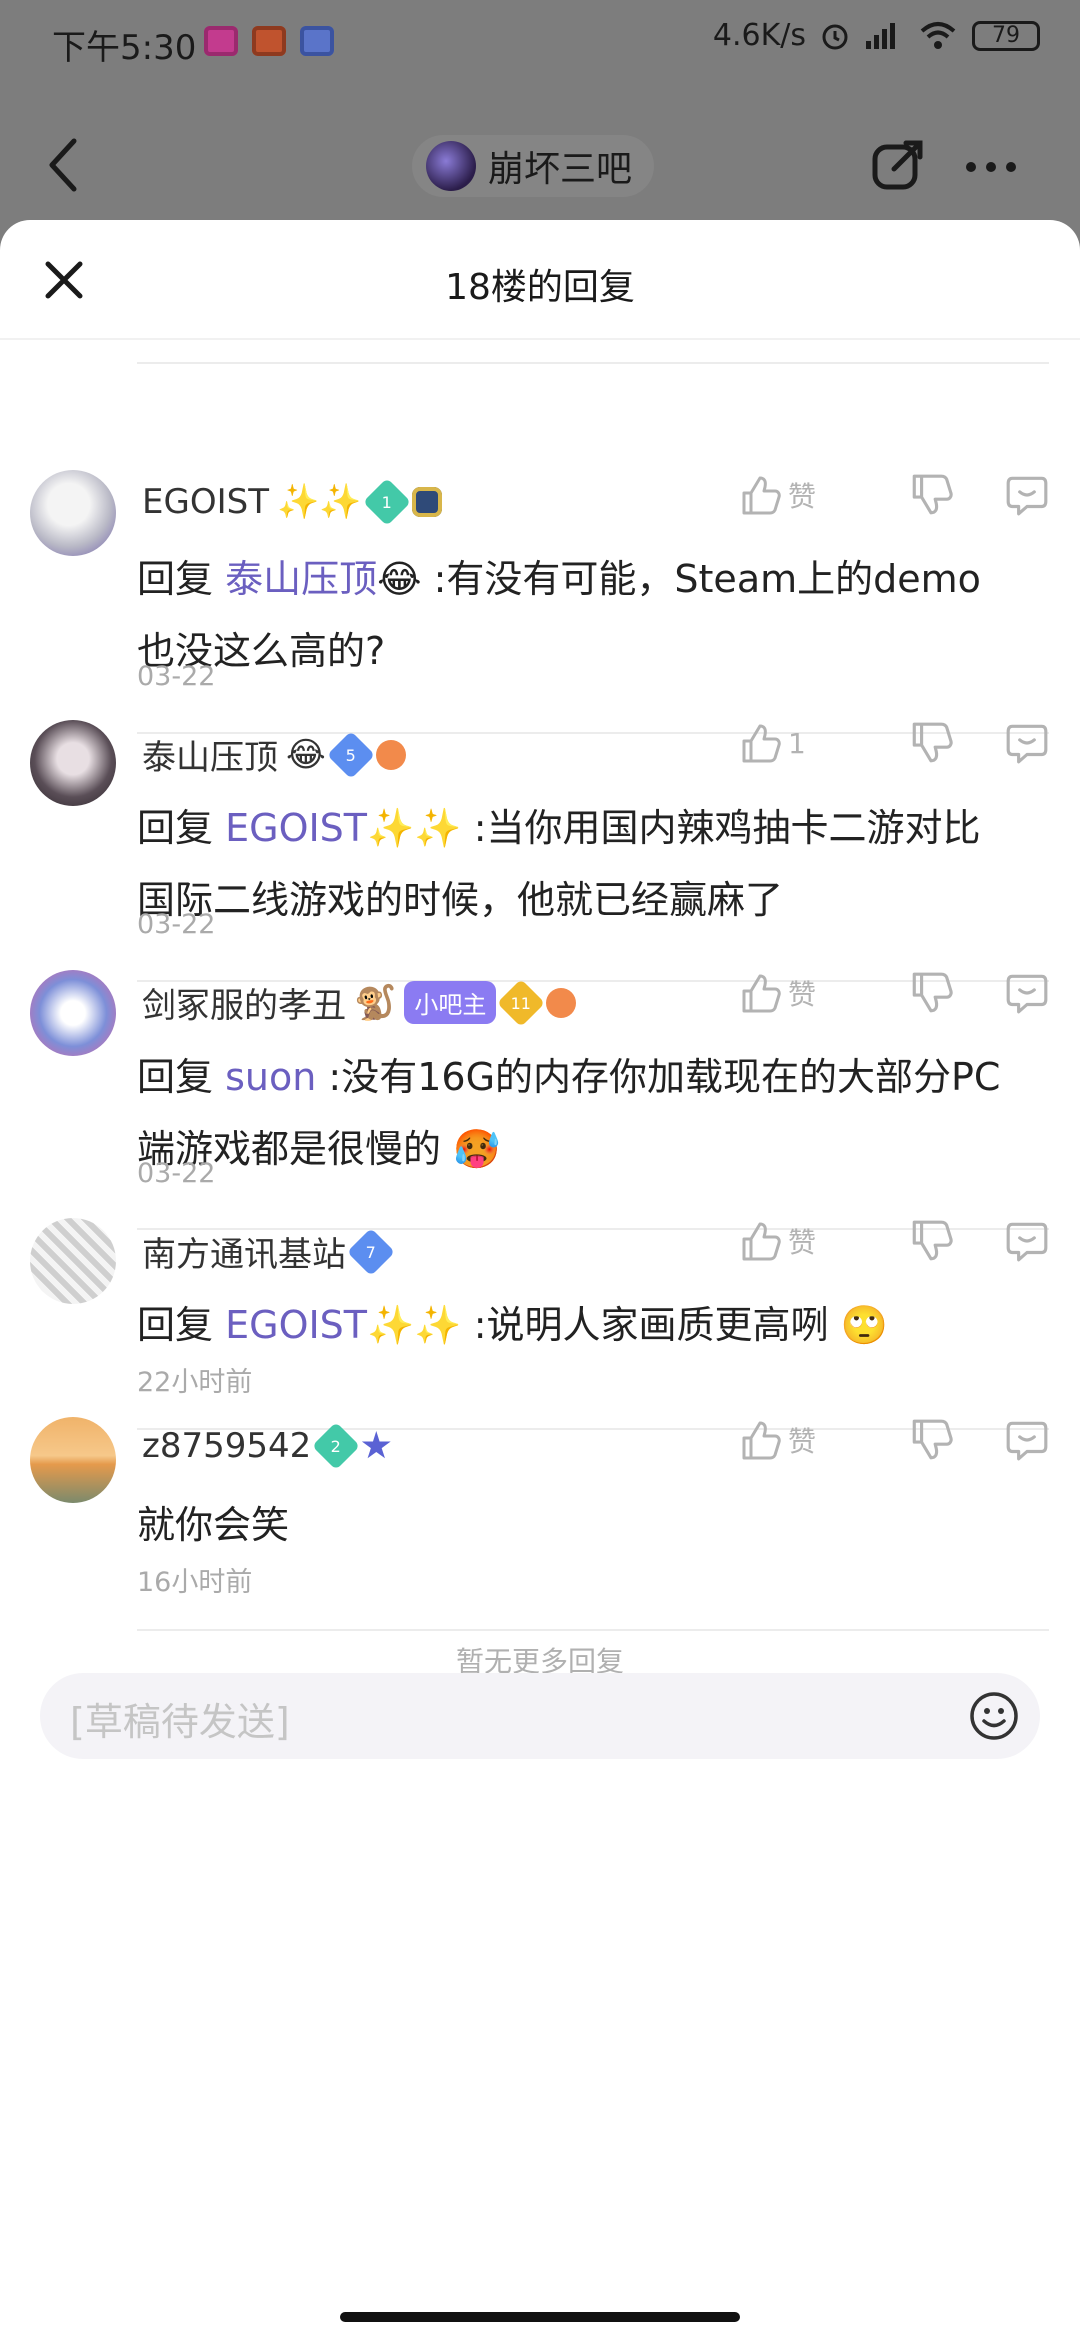 This screenshot has height=2340, width=1080. What do you see at coordinates (898, 165) in the screenshot?
I see `share-icon` at bounding box center [898, 165].